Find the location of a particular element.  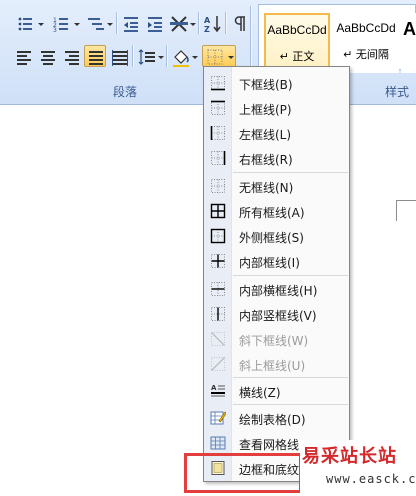

menu-item-right-border: 右框线(R) is located at coordinates (276, 158).